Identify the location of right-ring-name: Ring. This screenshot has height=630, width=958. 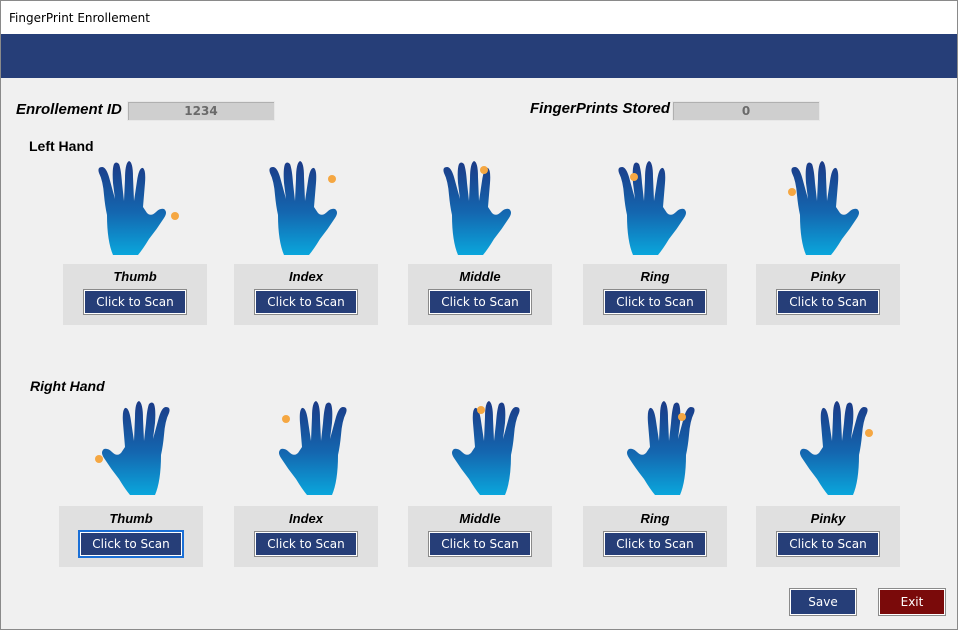
(655, 518).